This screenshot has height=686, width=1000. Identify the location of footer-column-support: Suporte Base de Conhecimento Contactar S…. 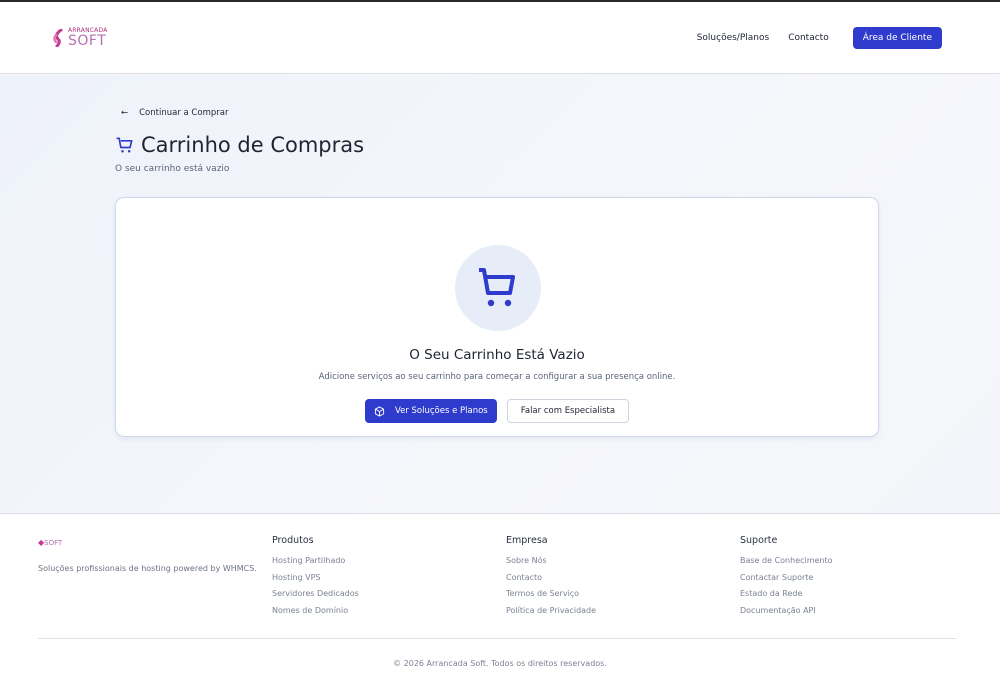
(786, 578).